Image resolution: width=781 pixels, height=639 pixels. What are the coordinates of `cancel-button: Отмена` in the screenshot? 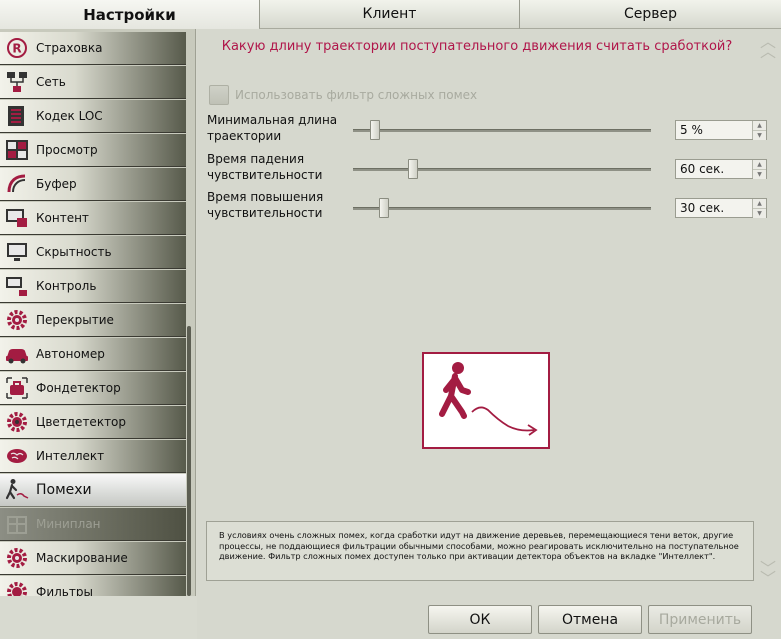 It's located at (590, 619).